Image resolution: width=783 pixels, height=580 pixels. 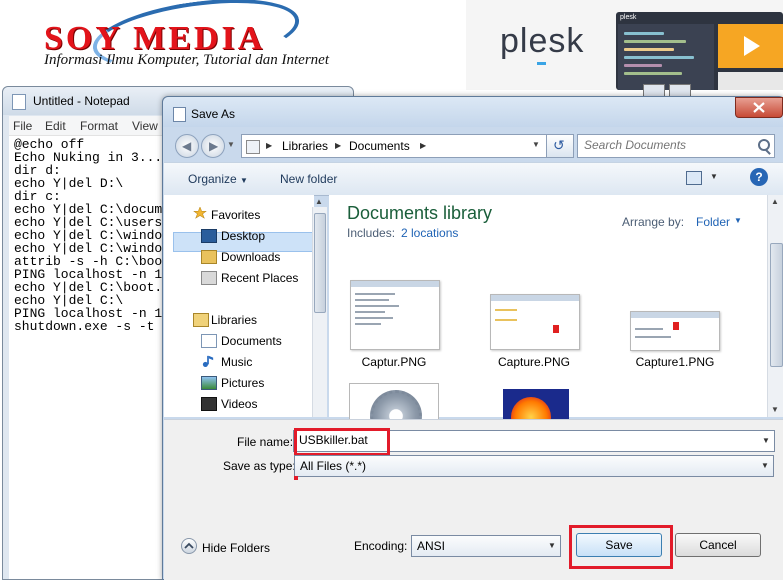 I want to click on address-bar: ▶ Libraries ▶ Documents ▶ ▼, so click(x=406, y=146).